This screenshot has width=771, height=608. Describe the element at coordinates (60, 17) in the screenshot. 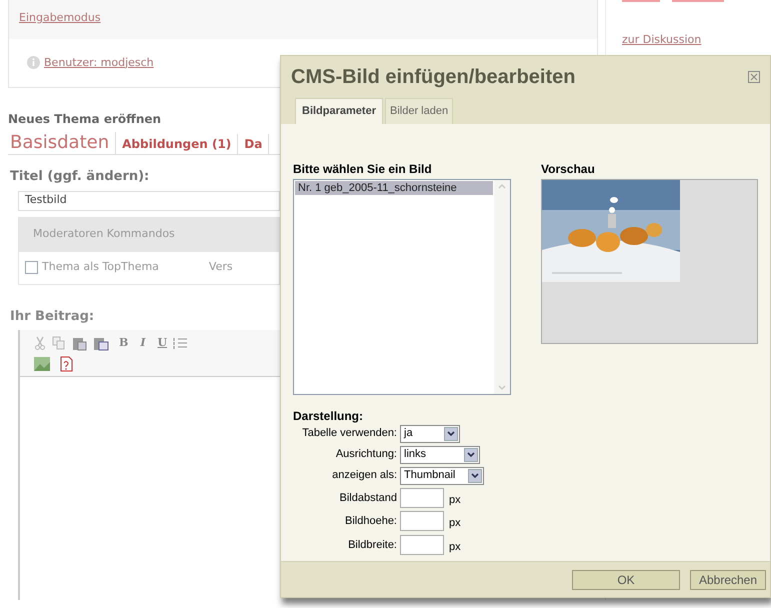

I see `mode-link: Eingabemodus` at that location.